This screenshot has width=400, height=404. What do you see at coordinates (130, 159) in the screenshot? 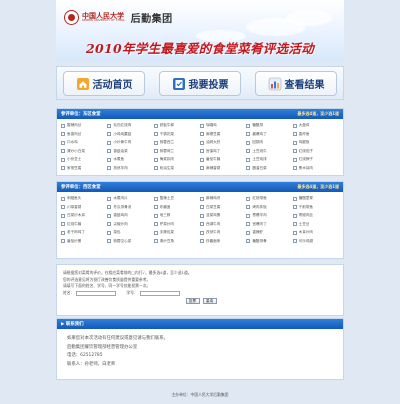
I see `dish-option: 水煮鱼` at bounding box center [130, 159].